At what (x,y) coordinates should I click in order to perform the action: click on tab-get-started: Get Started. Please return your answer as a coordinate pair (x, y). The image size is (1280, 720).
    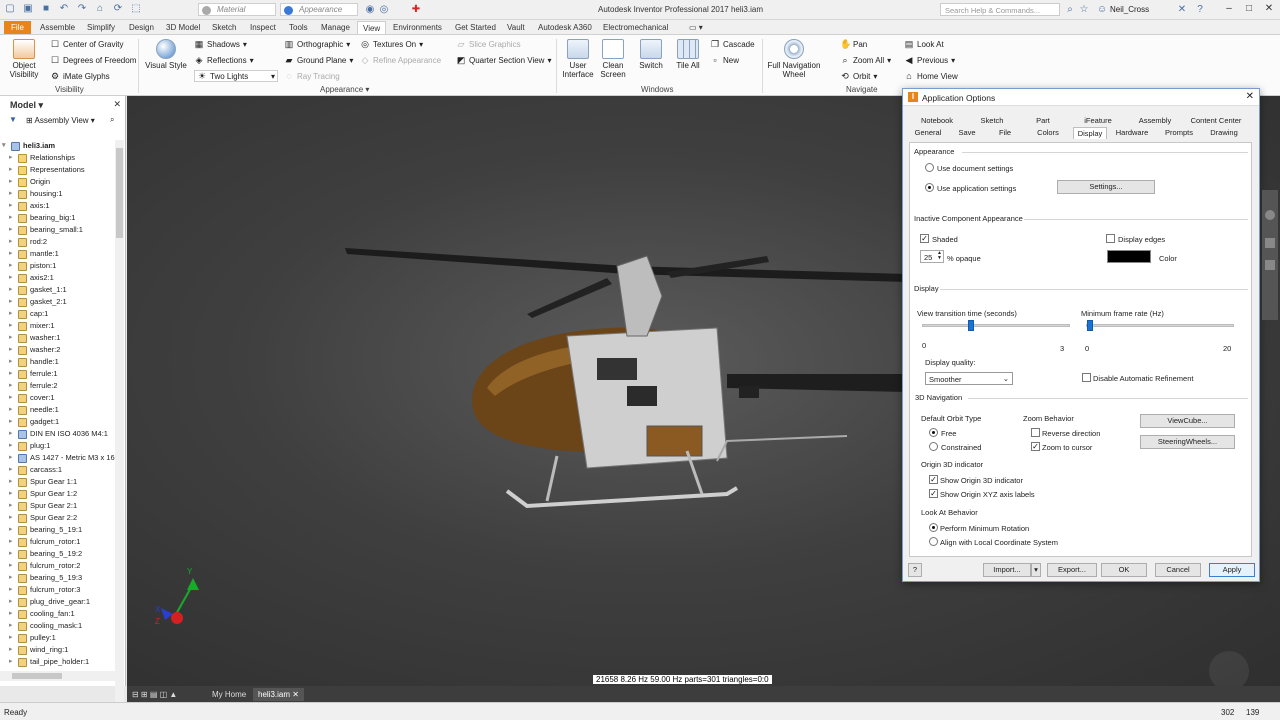
    Looking at the image, I should click on (475, 27).